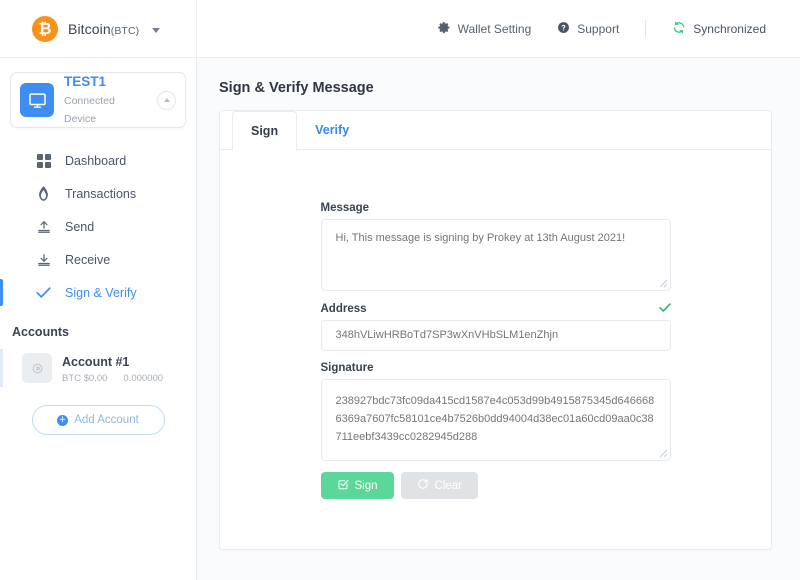  I want to click on sync-status: Synchronized, so click(719, 29).